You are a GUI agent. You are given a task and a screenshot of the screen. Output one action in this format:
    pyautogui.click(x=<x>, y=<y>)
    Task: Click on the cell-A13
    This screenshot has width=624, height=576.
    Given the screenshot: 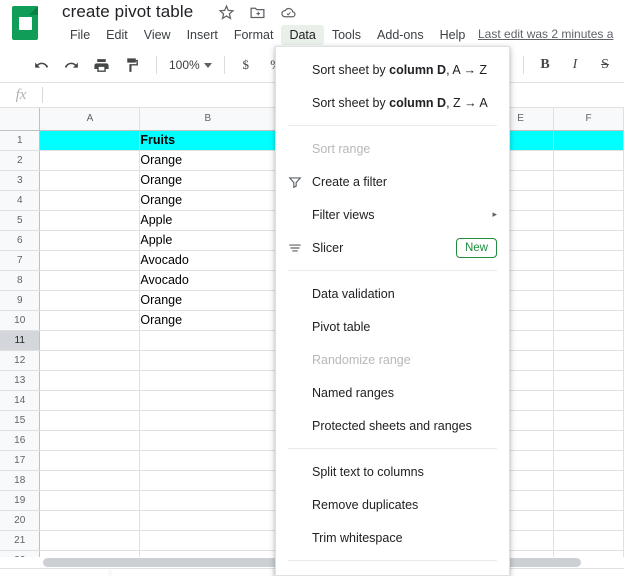 What is the action you would take?
    pyautogui.click(x=90, y=380)
    